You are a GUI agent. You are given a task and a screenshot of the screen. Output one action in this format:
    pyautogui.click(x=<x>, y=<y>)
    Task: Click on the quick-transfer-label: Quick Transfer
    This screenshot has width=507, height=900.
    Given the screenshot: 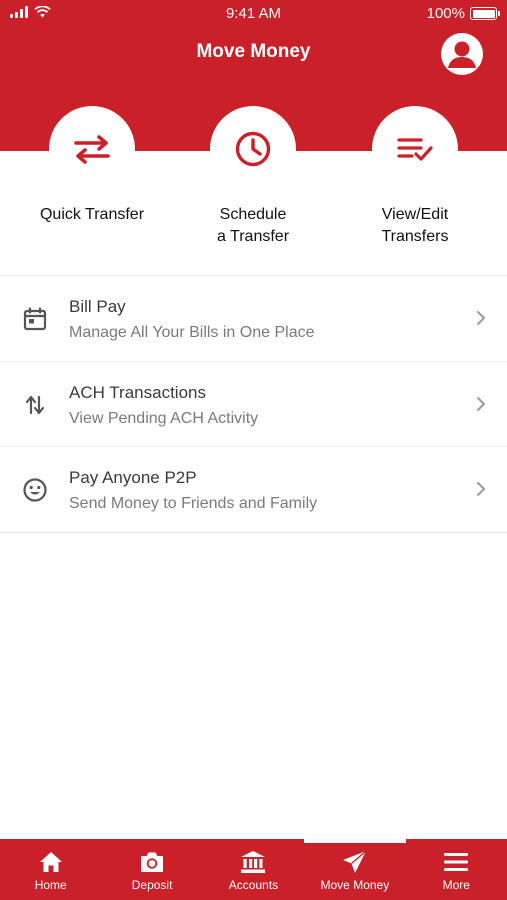 What is the action you would take?
    pyautogui.click(x=92, y=214)
    